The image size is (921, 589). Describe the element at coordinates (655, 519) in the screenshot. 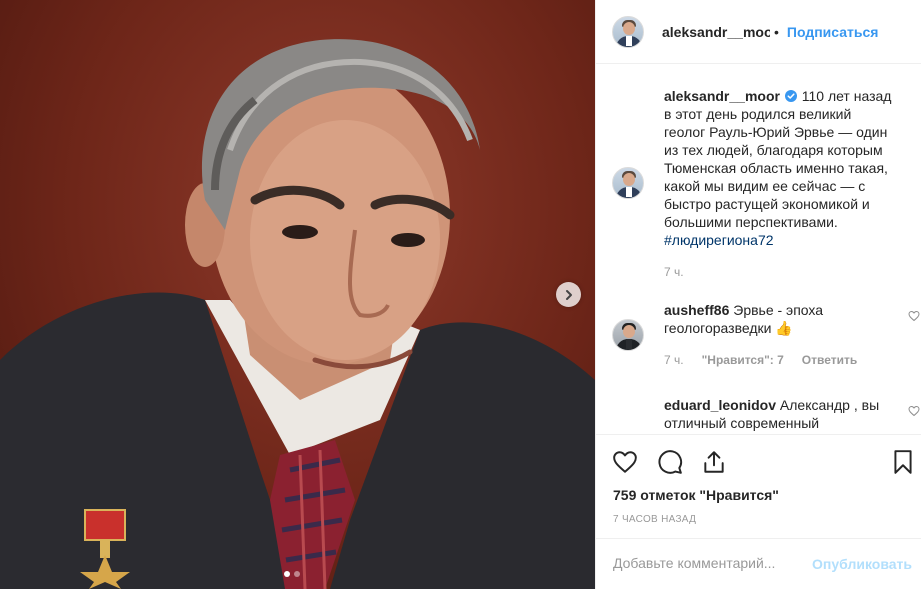

I see `post-timestamp: 7 ЧАСОВ НАЗАД` at that location.